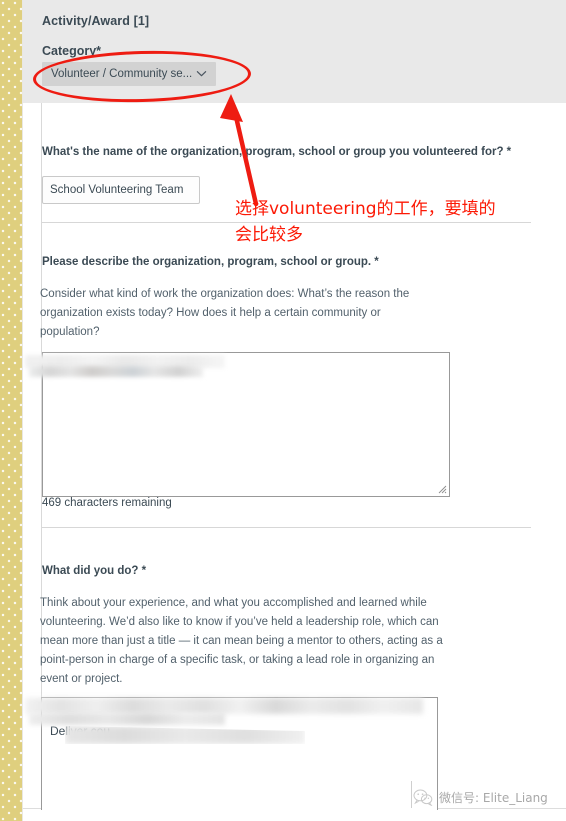  Describe the element at coordinates (493, 797) in the screenshot. I see `watermark-text: 微信号: Elite_Liang` at that location.